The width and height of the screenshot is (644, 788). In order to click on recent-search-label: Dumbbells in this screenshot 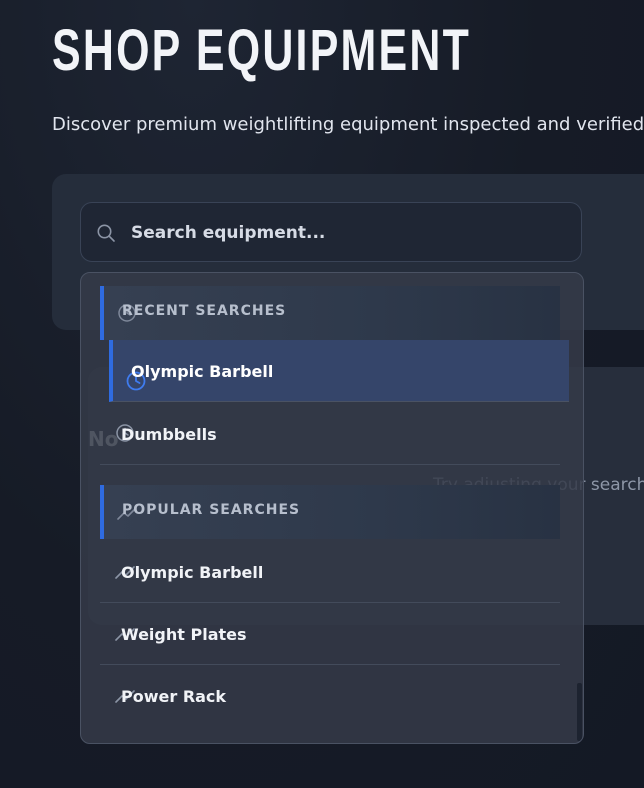, I will do `click(169, 434)`.